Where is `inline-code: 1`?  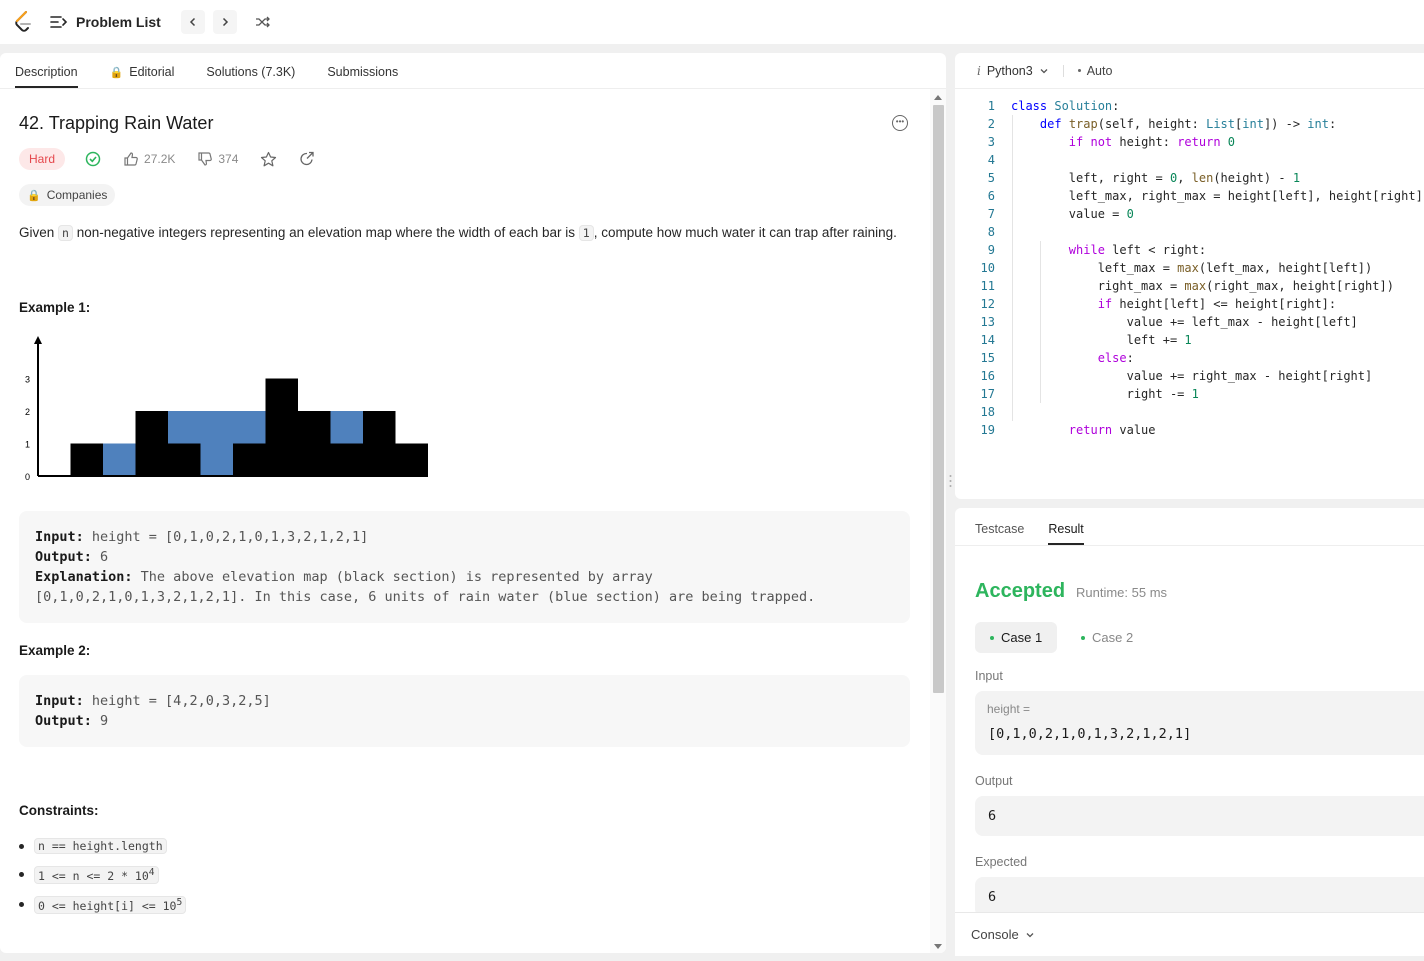
inline-code: 1 is located at coordinates (586, 233).